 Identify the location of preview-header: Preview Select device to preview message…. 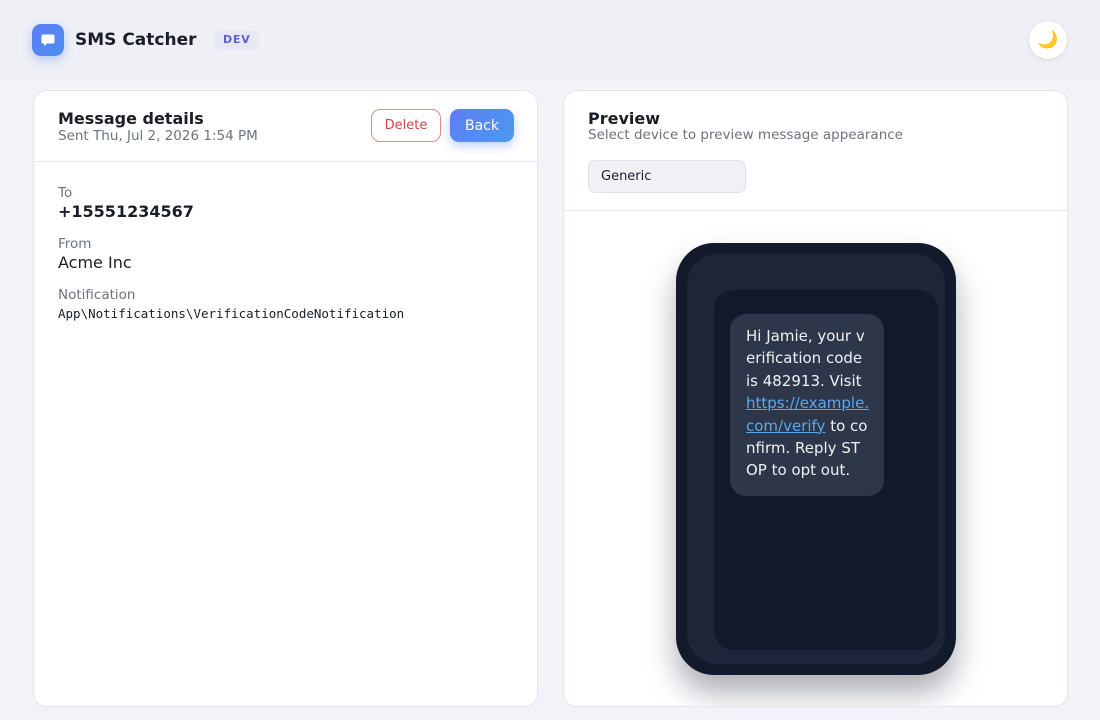
(815, 151).